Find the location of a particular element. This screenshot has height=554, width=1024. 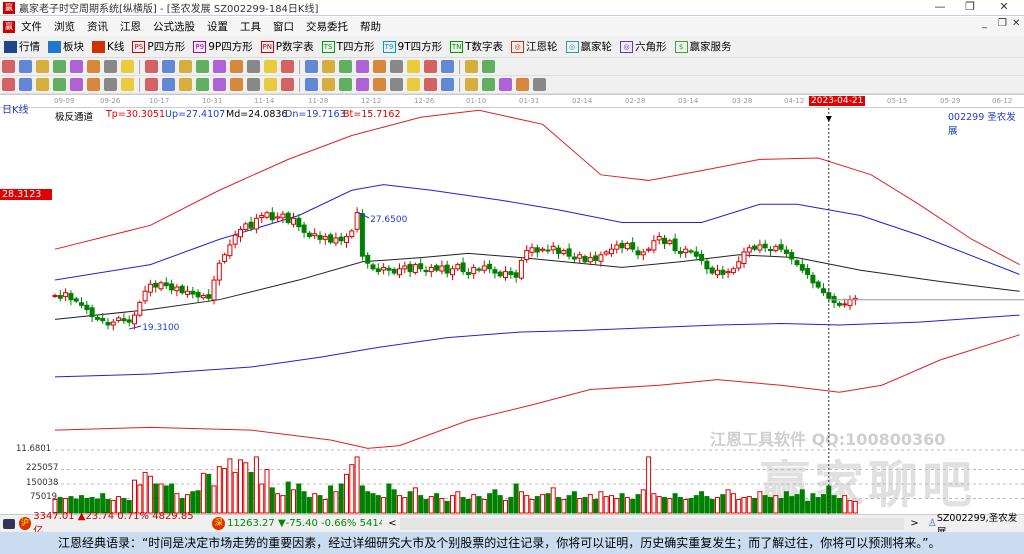

menu-item: 工具 is located at coordinates (250, 27).